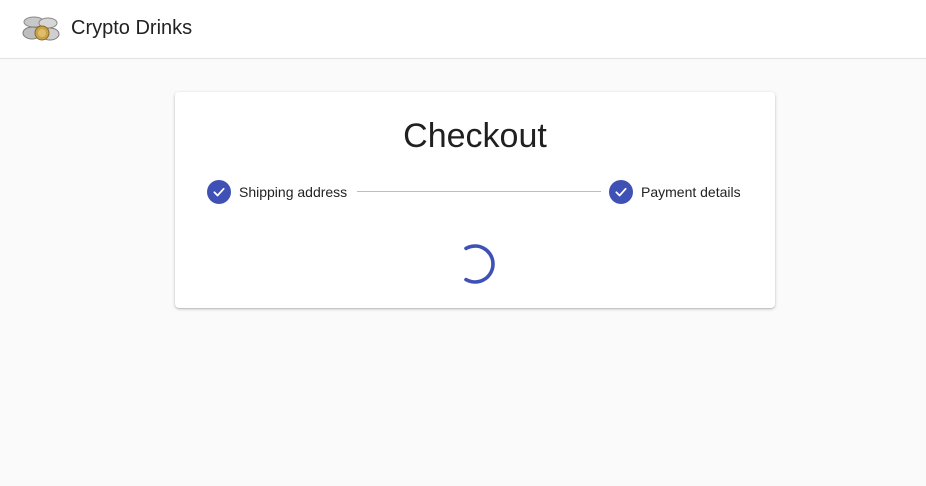 The image size is (926, 486). I want to click on step-shipping-address: Shipping address, so click(277, 192).